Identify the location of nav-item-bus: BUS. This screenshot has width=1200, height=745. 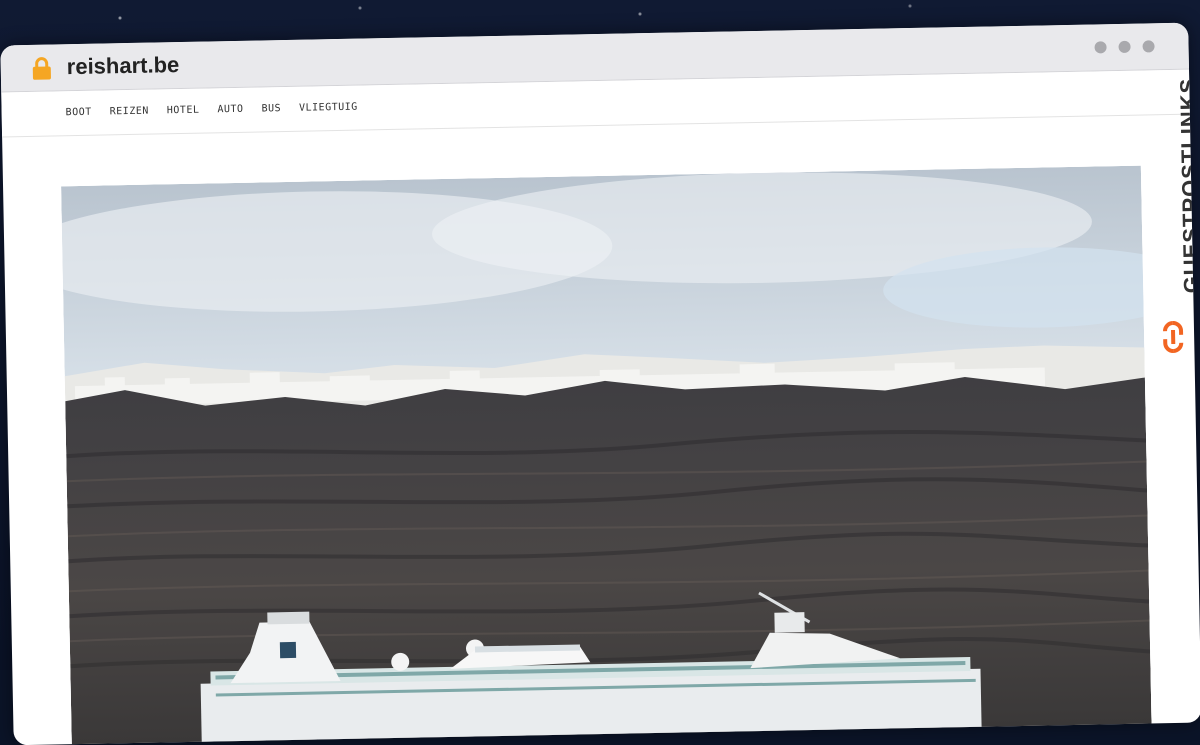
(271, 108).